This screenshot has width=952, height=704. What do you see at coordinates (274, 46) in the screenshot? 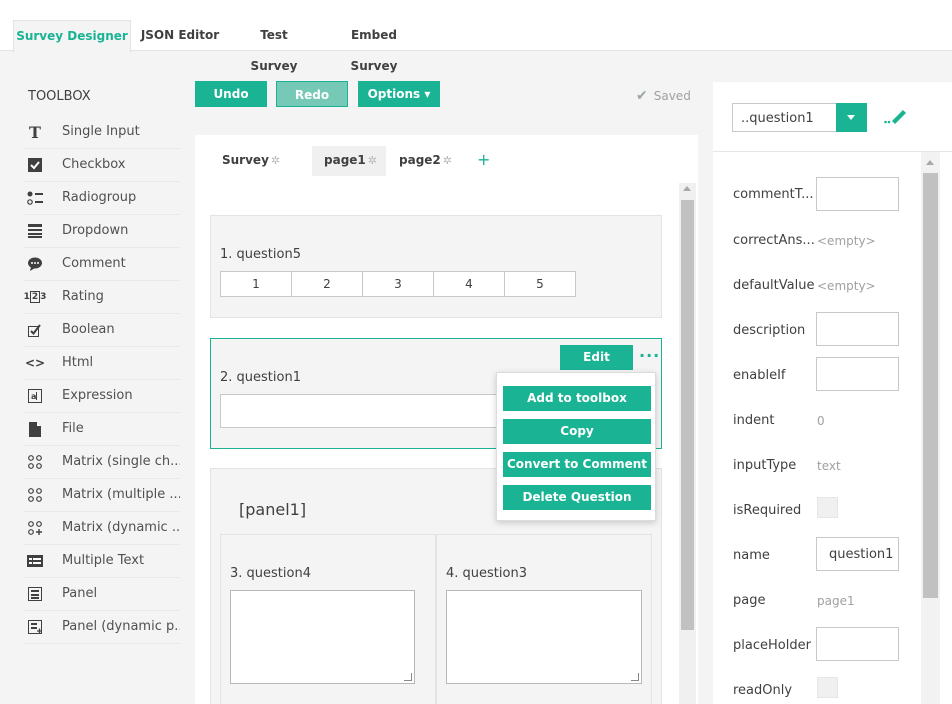
I see `tab-test-survey: Test Survey` at bounding box center [274, 46].